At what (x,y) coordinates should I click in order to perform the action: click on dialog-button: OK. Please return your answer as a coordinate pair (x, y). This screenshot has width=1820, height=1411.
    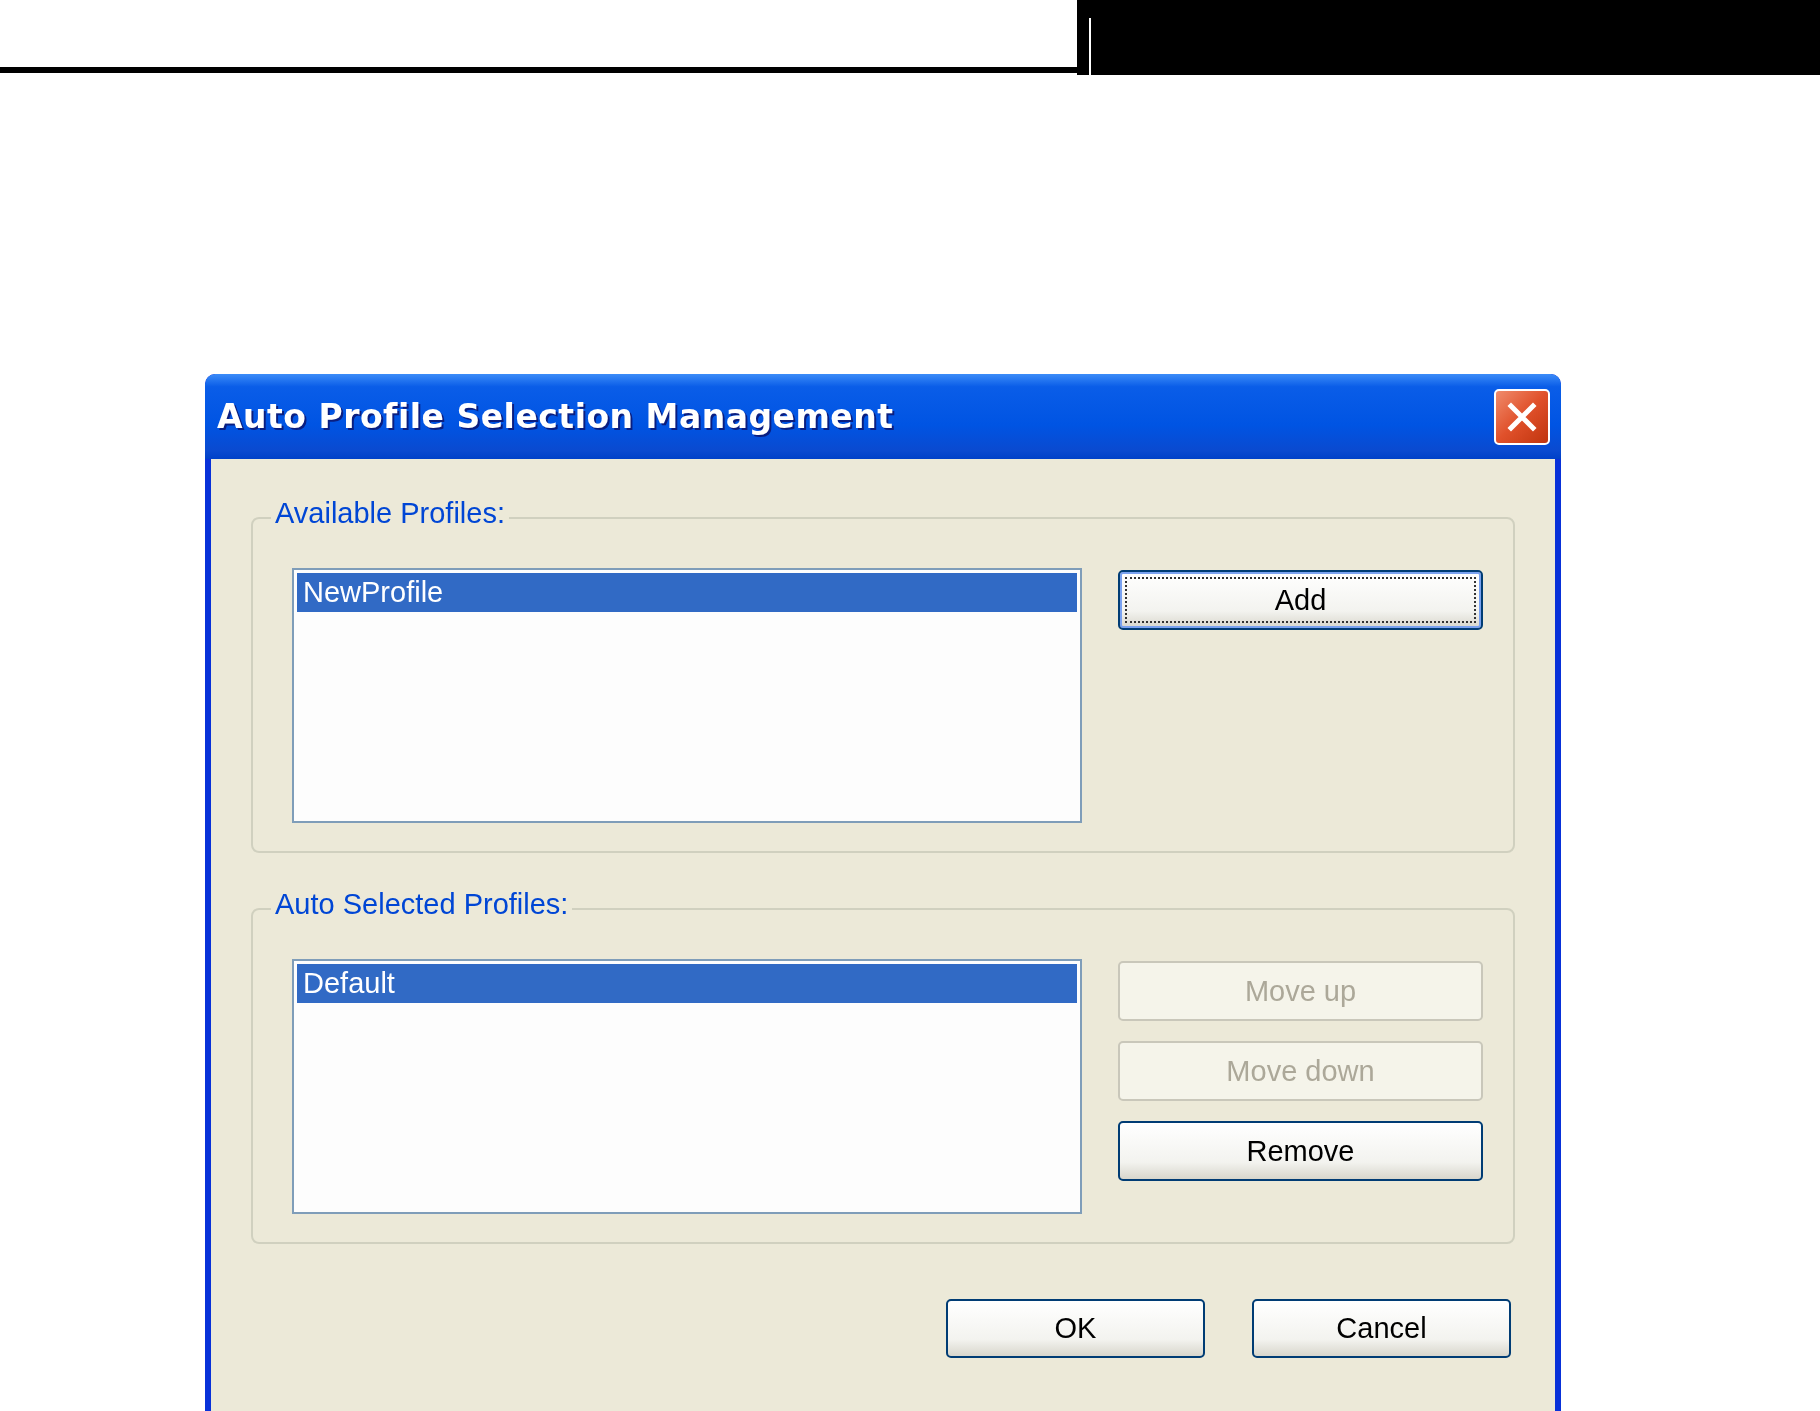
    Looking at the image, I should click on (1075, 1328).